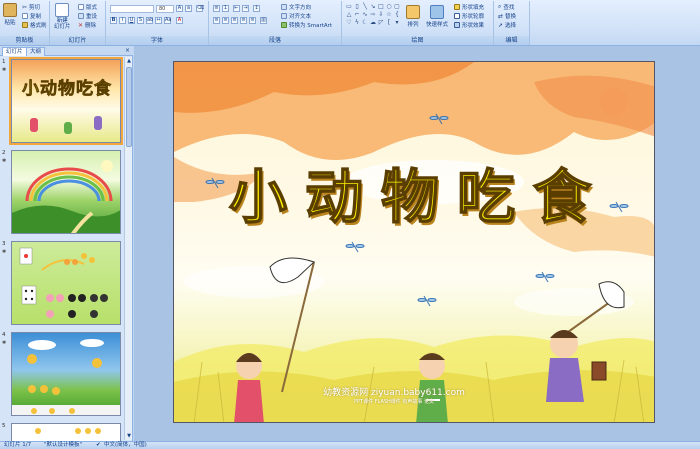  I want to click on editing-group: ⌕ 查找 ⇄ 替换 ➚ 选择 编辑, so click(512, 23).